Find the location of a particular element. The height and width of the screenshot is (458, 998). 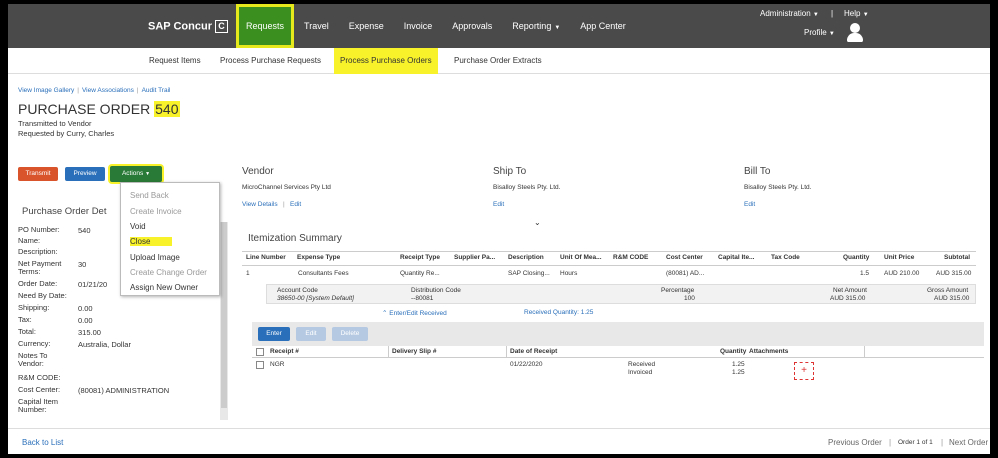

details-scrollbar is located at coordinates (224, 321).